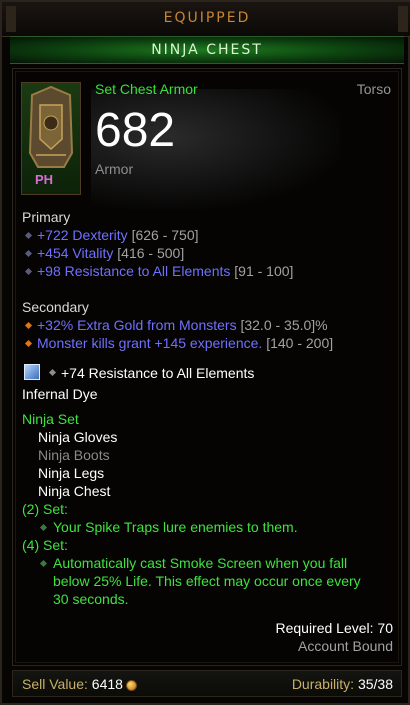 Image resolution: width=410 pixels, height=705 pixels. Describe the element at coordinates (44, 179) in the screenshot. I see `portrait-badge: PH` at that location.